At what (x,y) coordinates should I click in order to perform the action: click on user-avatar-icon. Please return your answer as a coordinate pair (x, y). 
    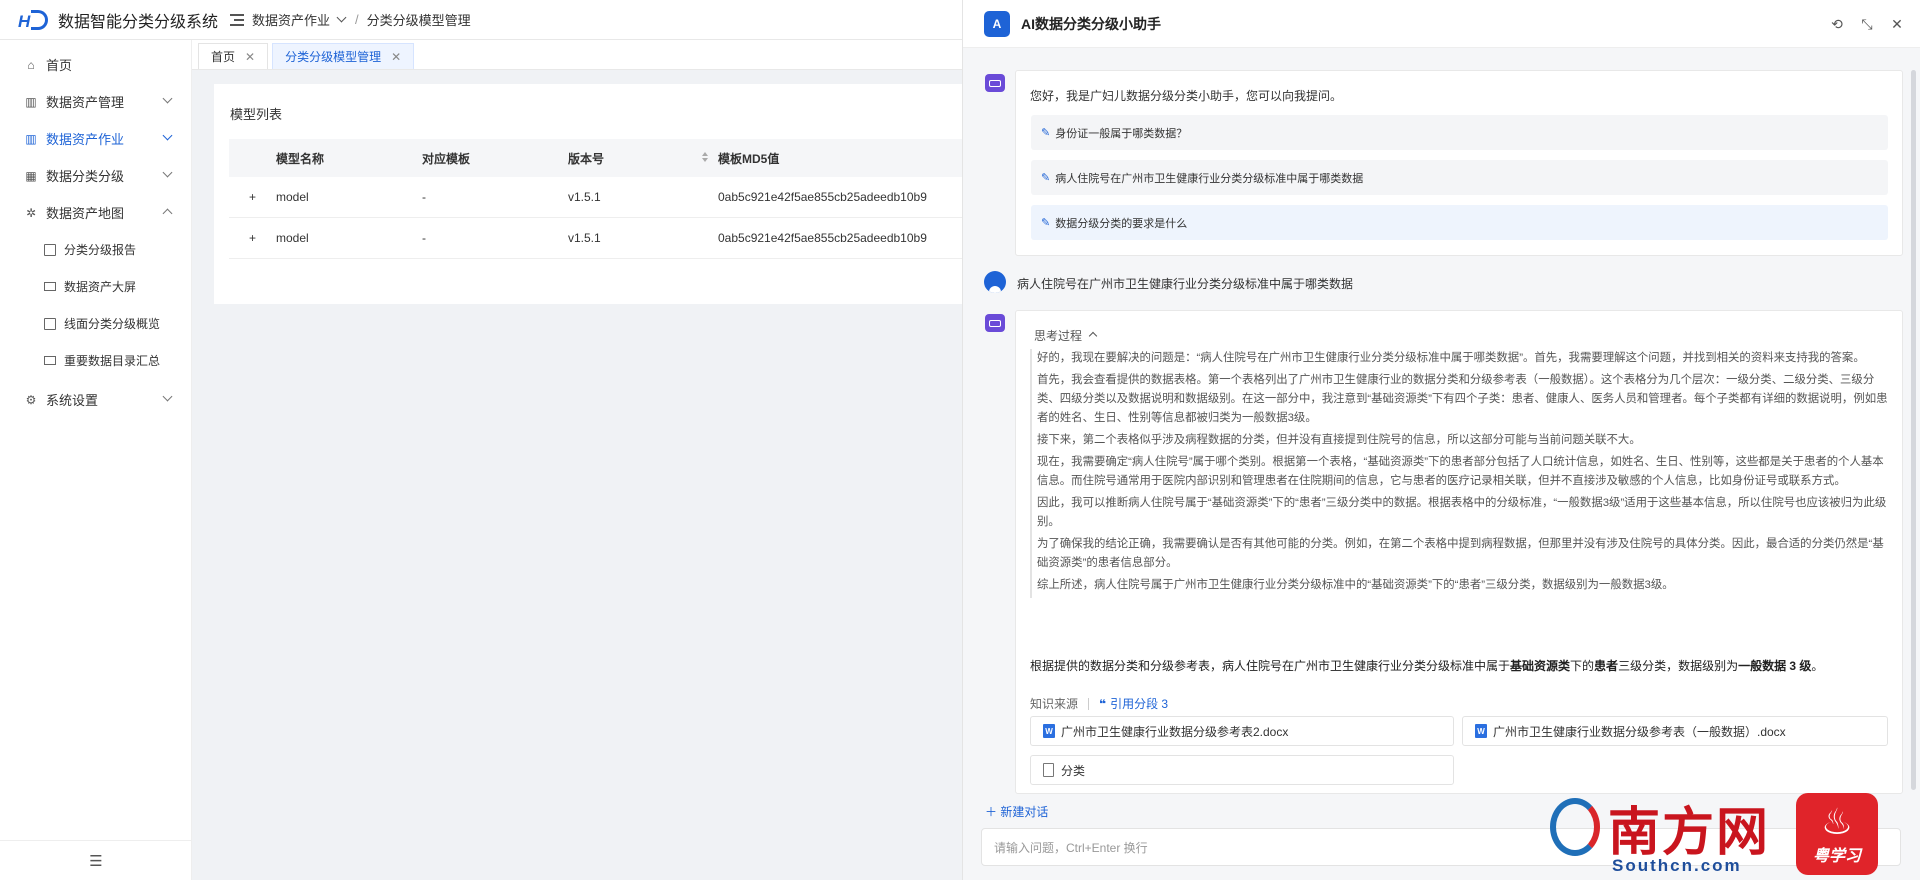
    Looking at the image, I should click on (995, 282).